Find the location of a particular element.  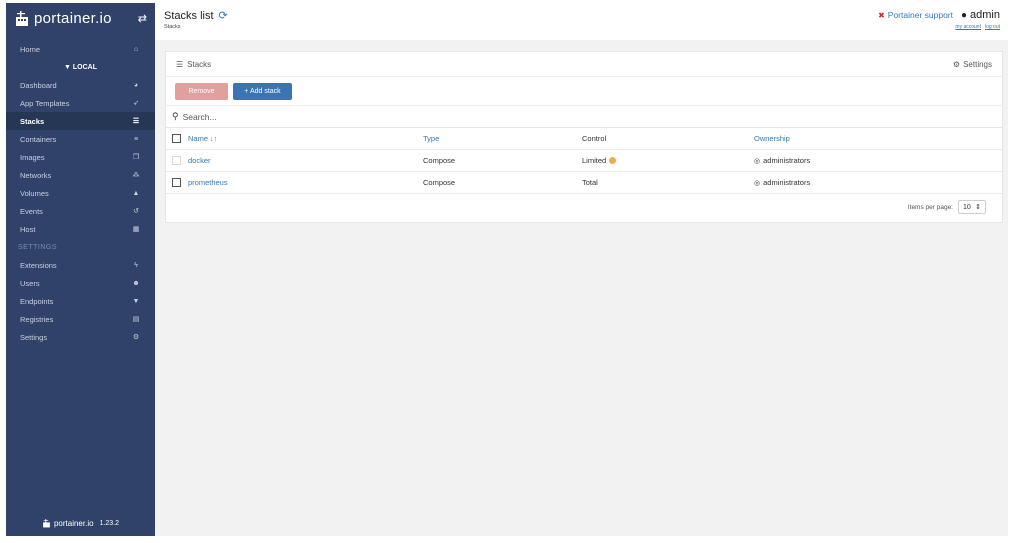

my-account-link: my account is located at coordinates (968, 27).